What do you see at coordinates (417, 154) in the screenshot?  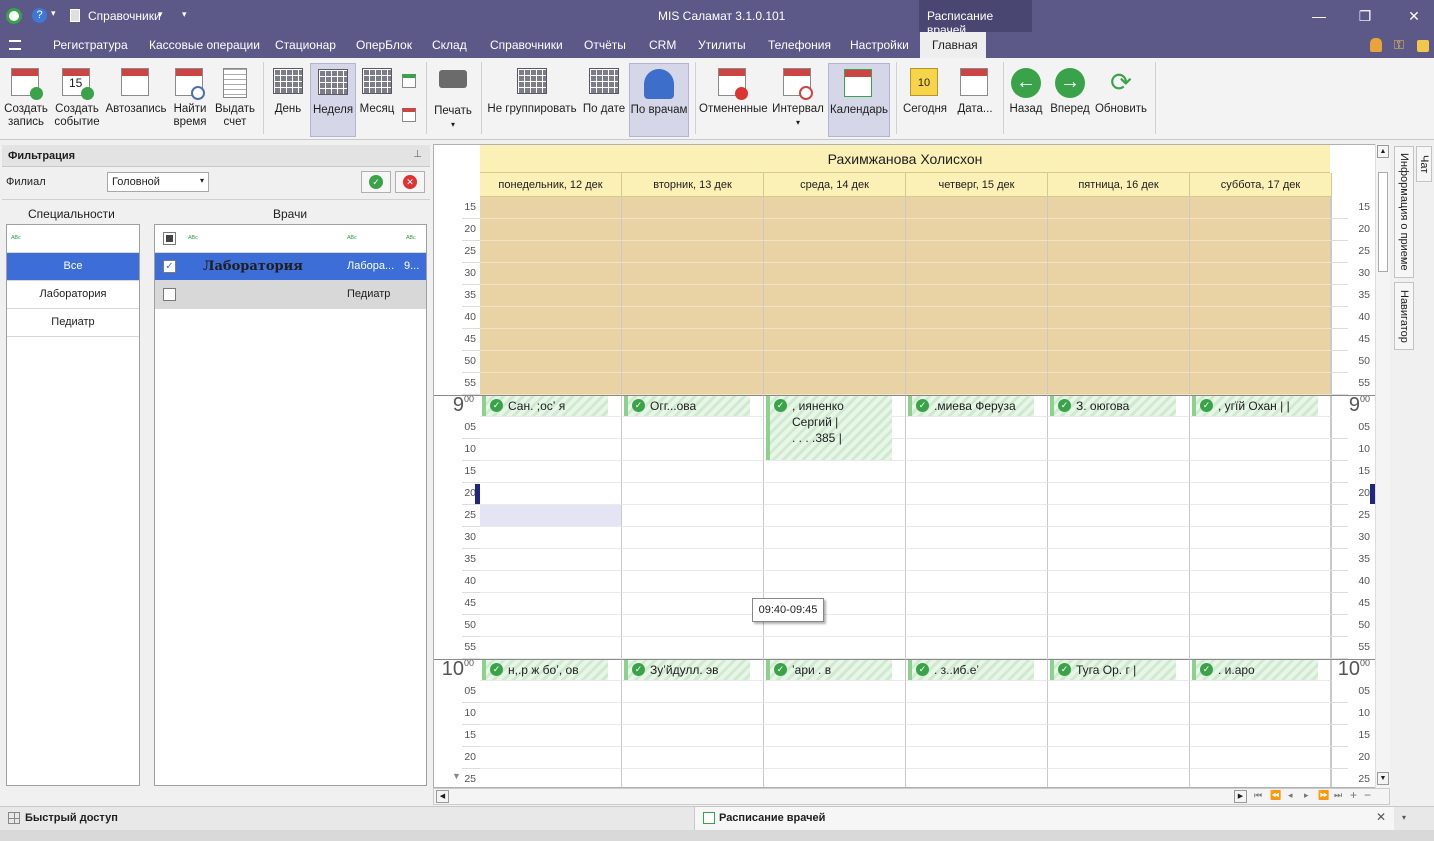 I see `pin-icon: ⊥` at bounding box center [417, 154].